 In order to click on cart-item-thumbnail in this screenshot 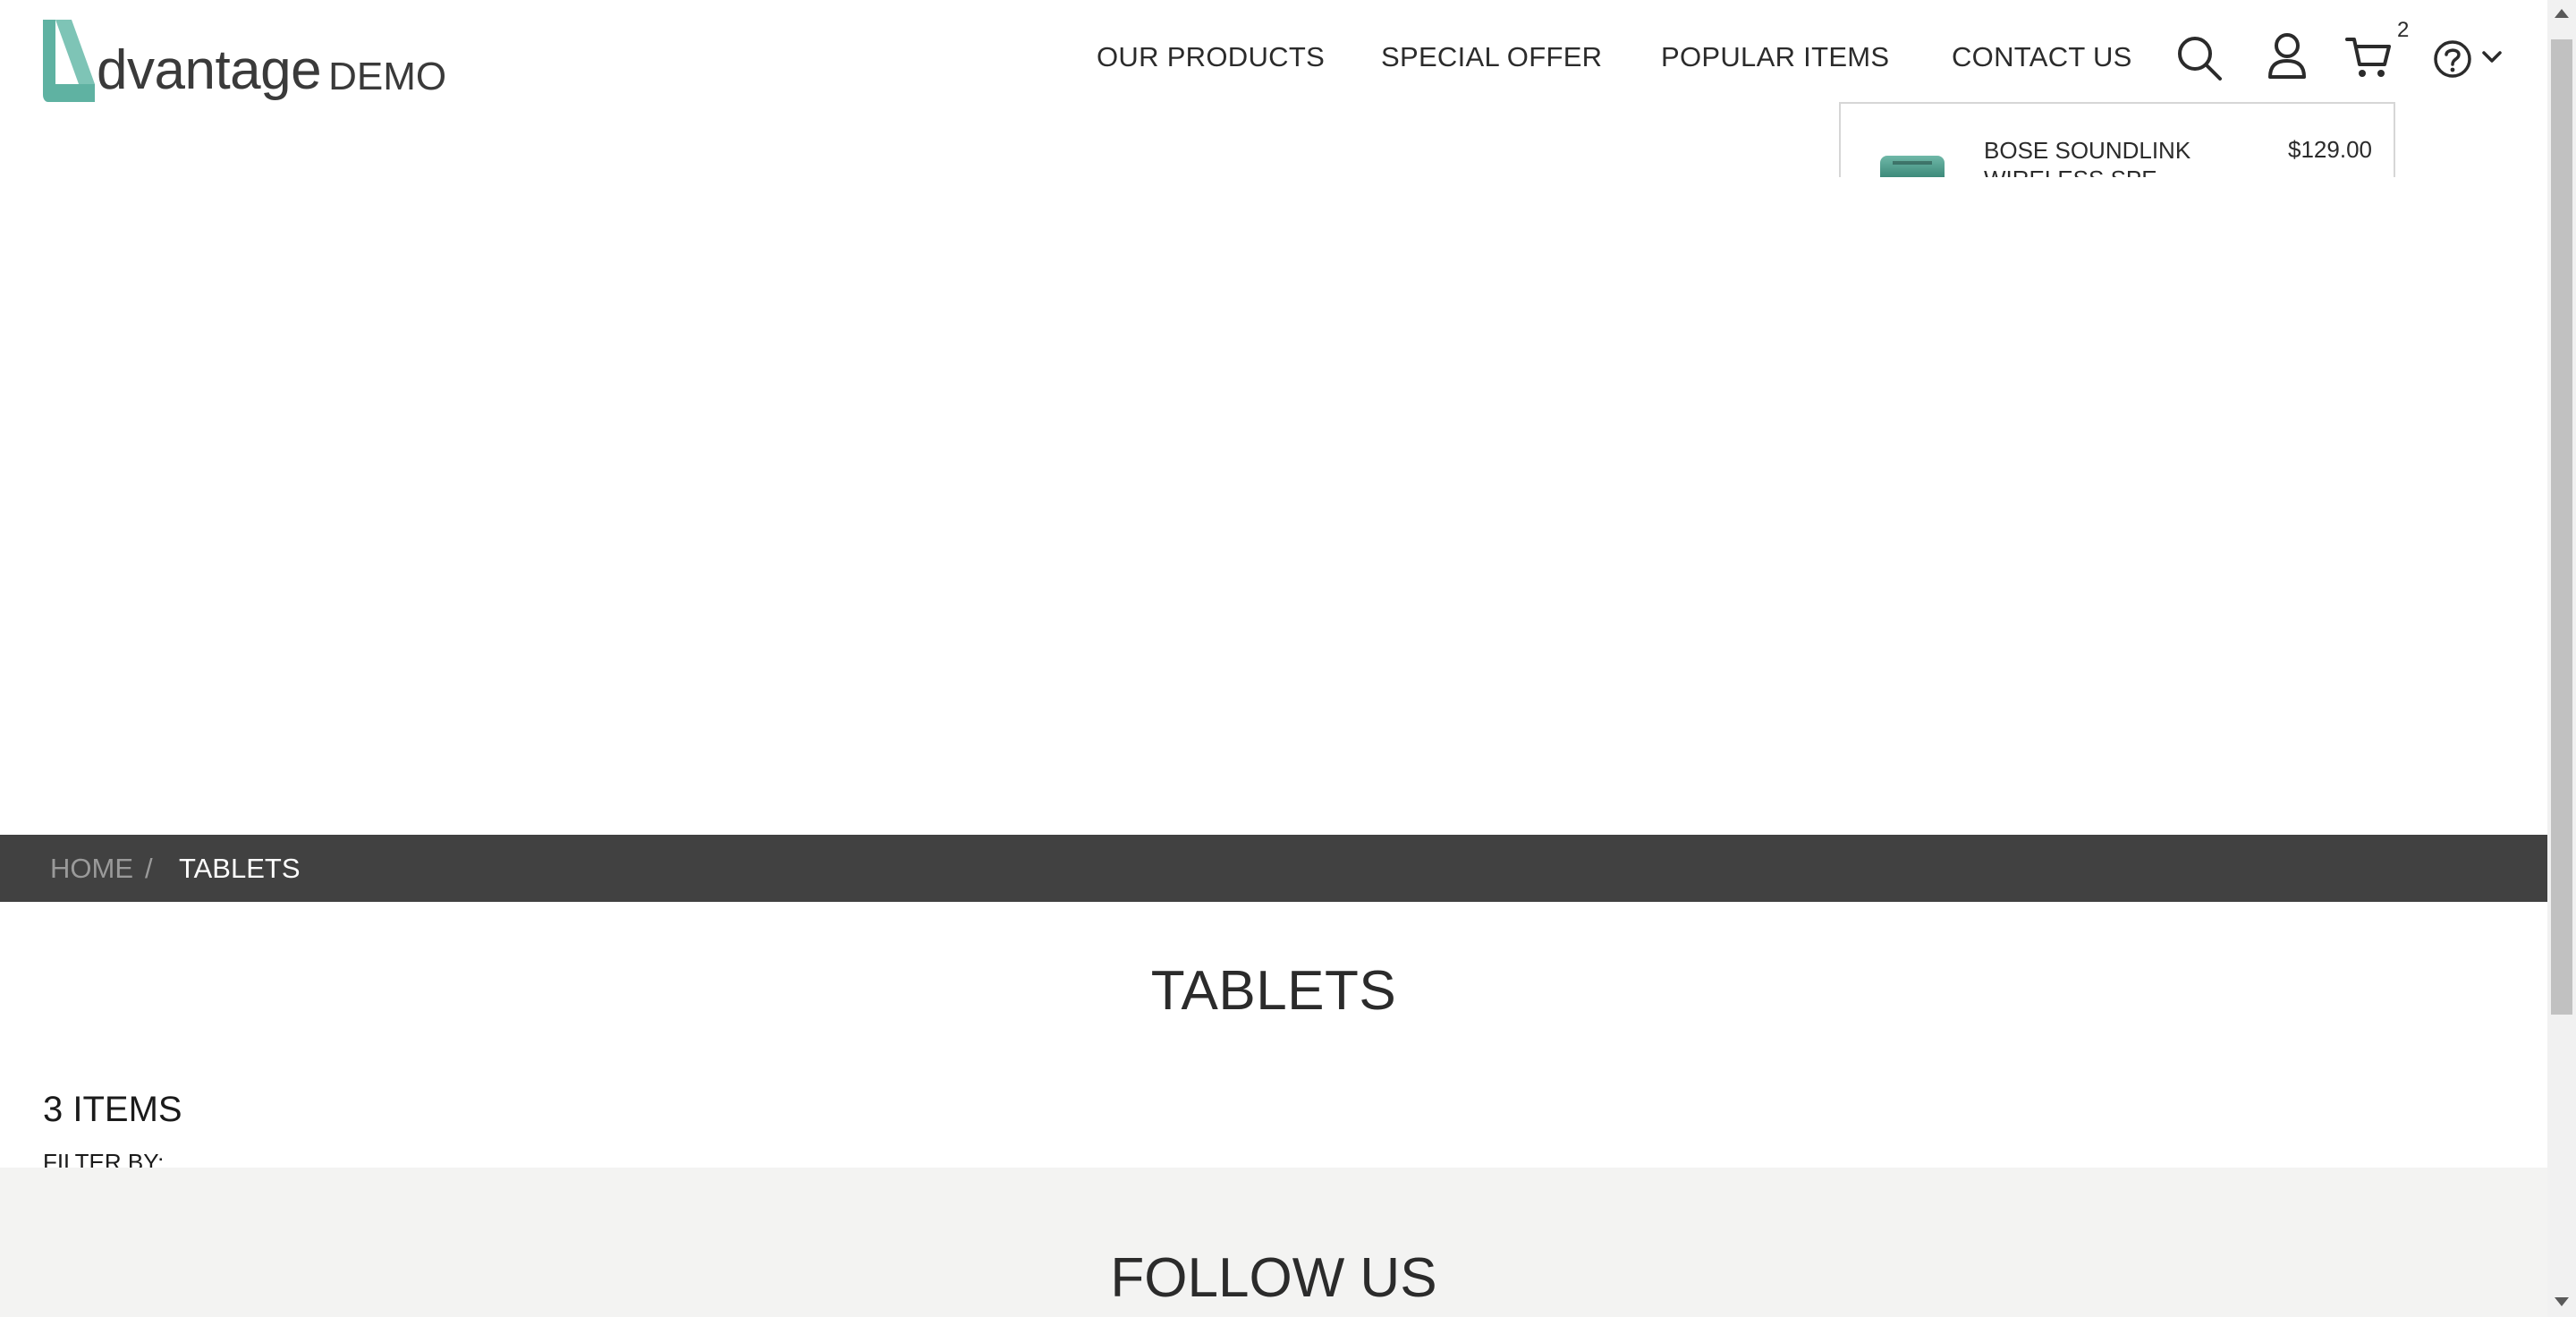, I will do `click(1912, 166)`.